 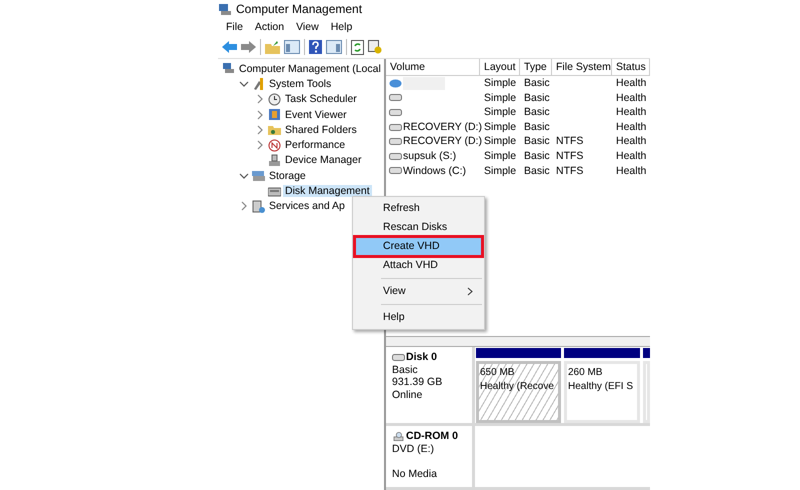 What do you see at coordinates (357, 47) in the screenshot?
I see `refresh-icon` at bounding box center [357, 47].